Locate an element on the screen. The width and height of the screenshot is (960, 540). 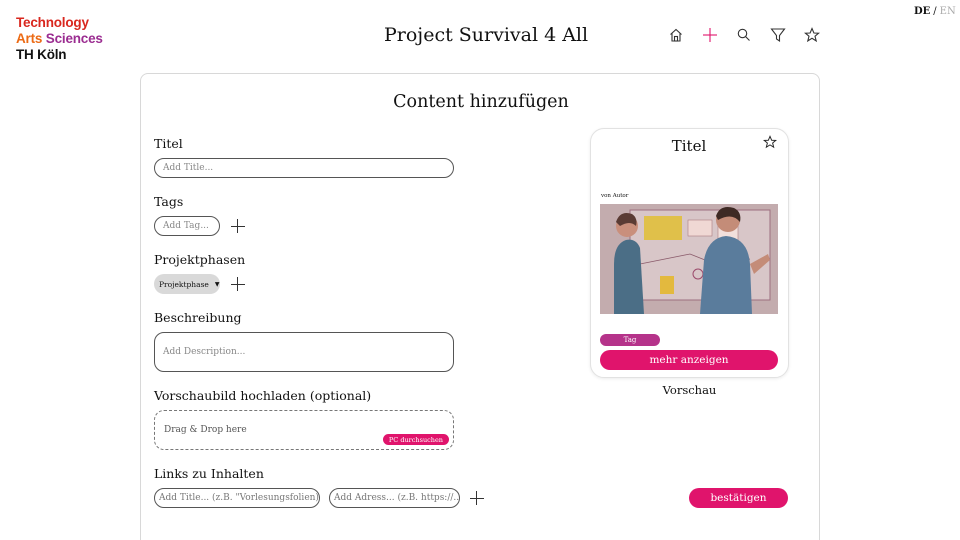
preview-card: Titel von Autor Tag mehr anzeigen is located at coordinates (689, 253).